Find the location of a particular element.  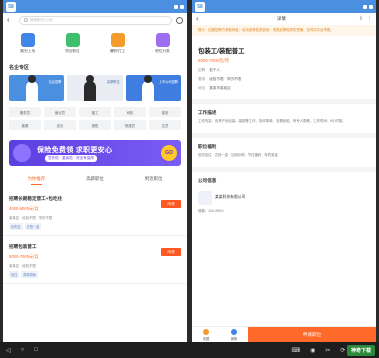

job-salary: 4000-6000元/月 is located at coordinates (24, 208).